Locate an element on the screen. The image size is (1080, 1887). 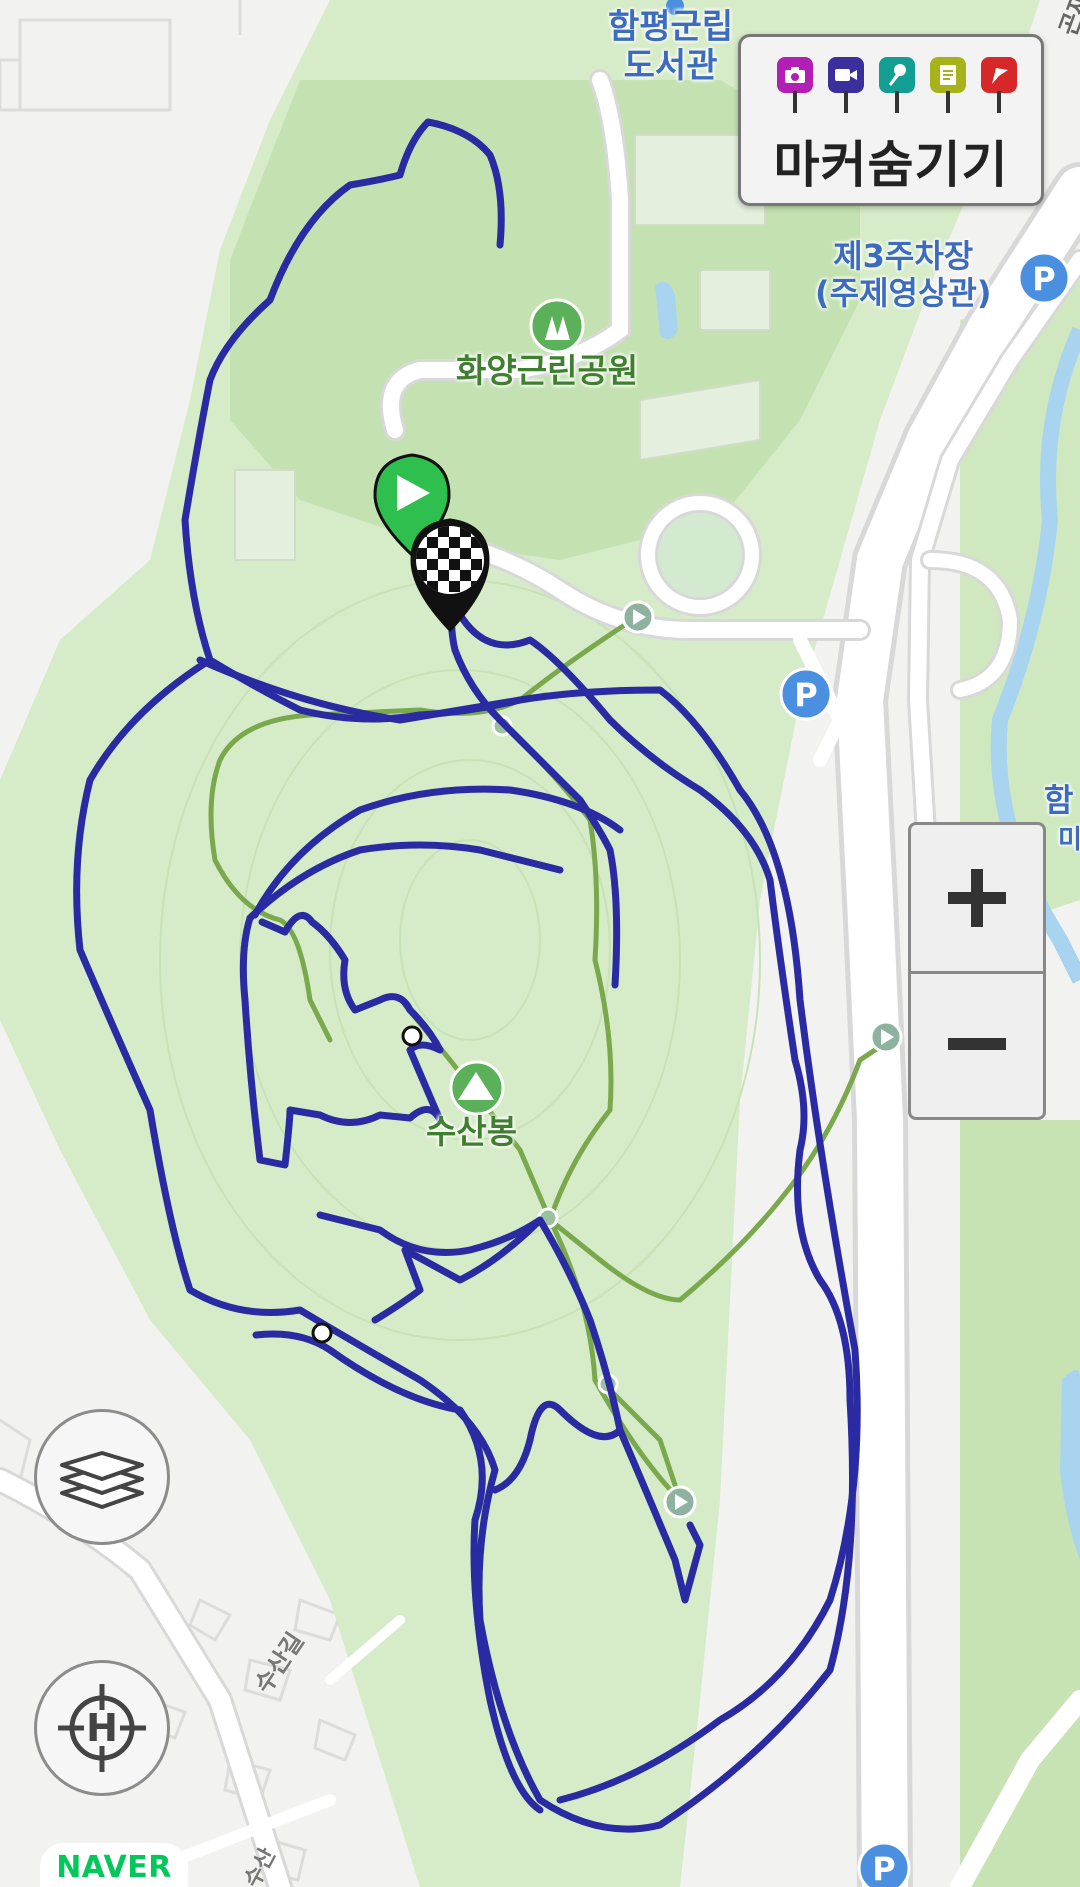
microphone-icon is located at coordinates (897, 86).